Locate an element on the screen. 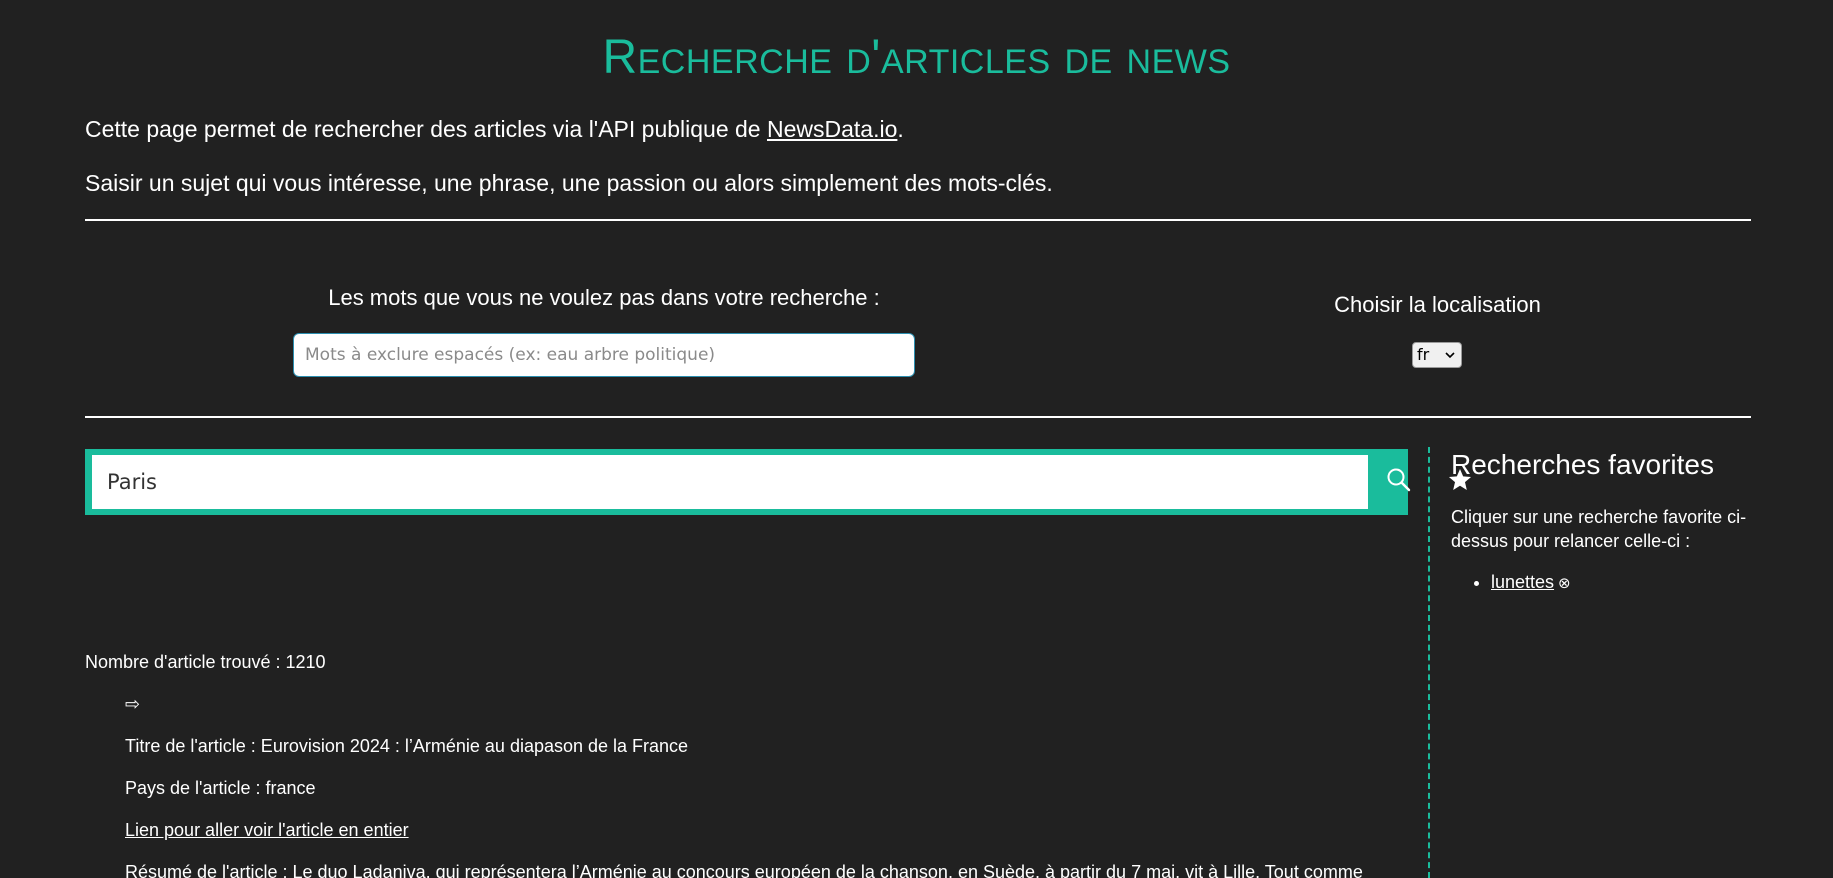  article-country: Pays de l'article : france is located at coordinates (220, 788).